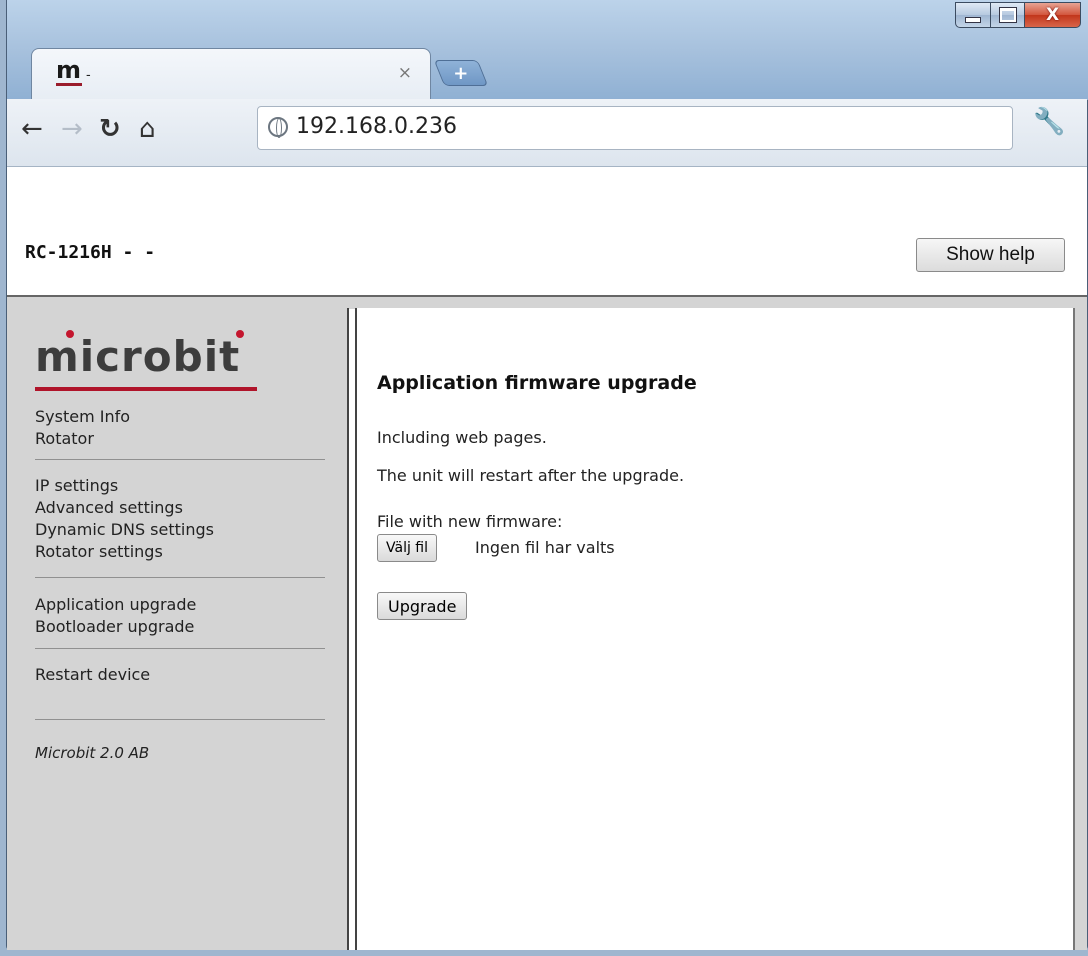 The width and height of the screenshot is (1088, 956). Describe the element at coordinates (92, 753) in the screenshot. I see `copyright-text: Microbit 2.0 AB` at that location.